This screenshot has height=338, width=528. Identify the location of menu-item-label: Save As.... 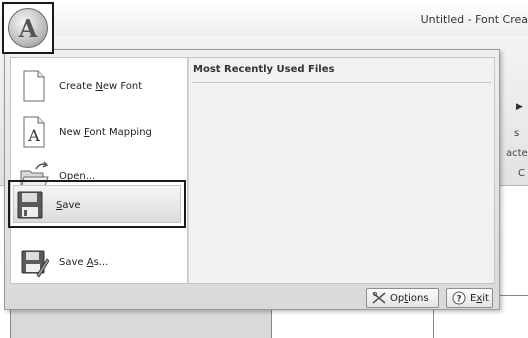
(84, 262).